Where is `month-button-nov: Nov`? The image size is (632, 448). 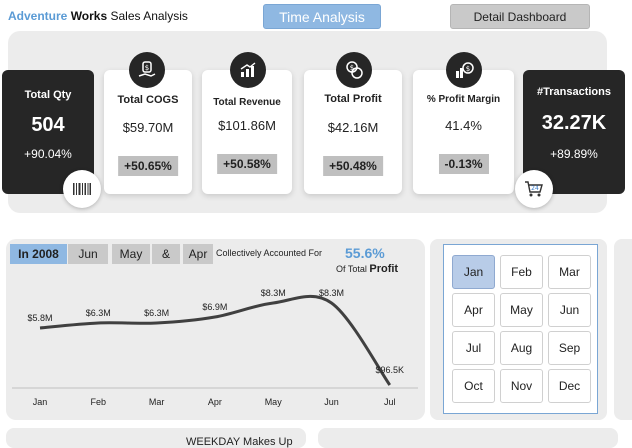 month-button-nov: Nov is located at coordinates (521, 386).